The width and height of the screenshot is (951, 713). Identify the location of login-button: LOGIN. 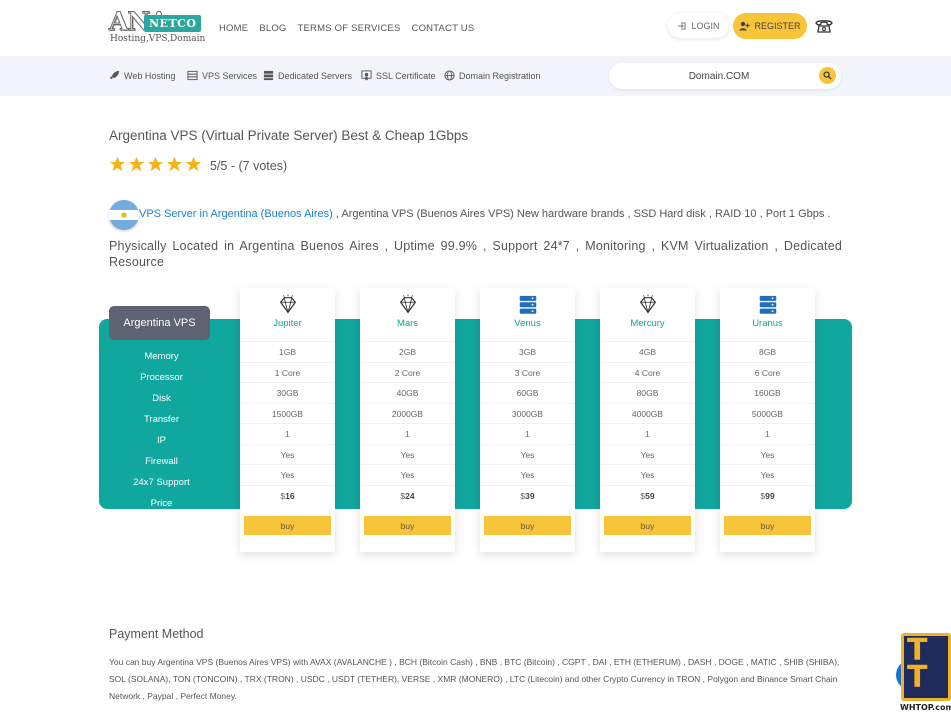
(698, 25).